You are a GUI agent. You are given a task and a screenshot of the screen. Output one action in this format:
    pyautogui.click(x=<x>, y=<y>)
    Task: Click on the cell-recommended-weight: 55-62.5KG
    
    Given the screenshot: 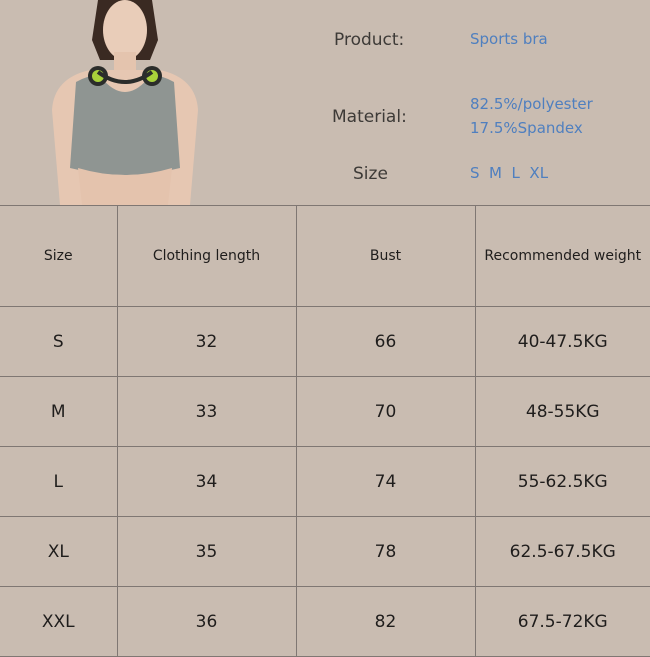 What is the action you would take?
    pyautogui.click(x=562, y=481)
    